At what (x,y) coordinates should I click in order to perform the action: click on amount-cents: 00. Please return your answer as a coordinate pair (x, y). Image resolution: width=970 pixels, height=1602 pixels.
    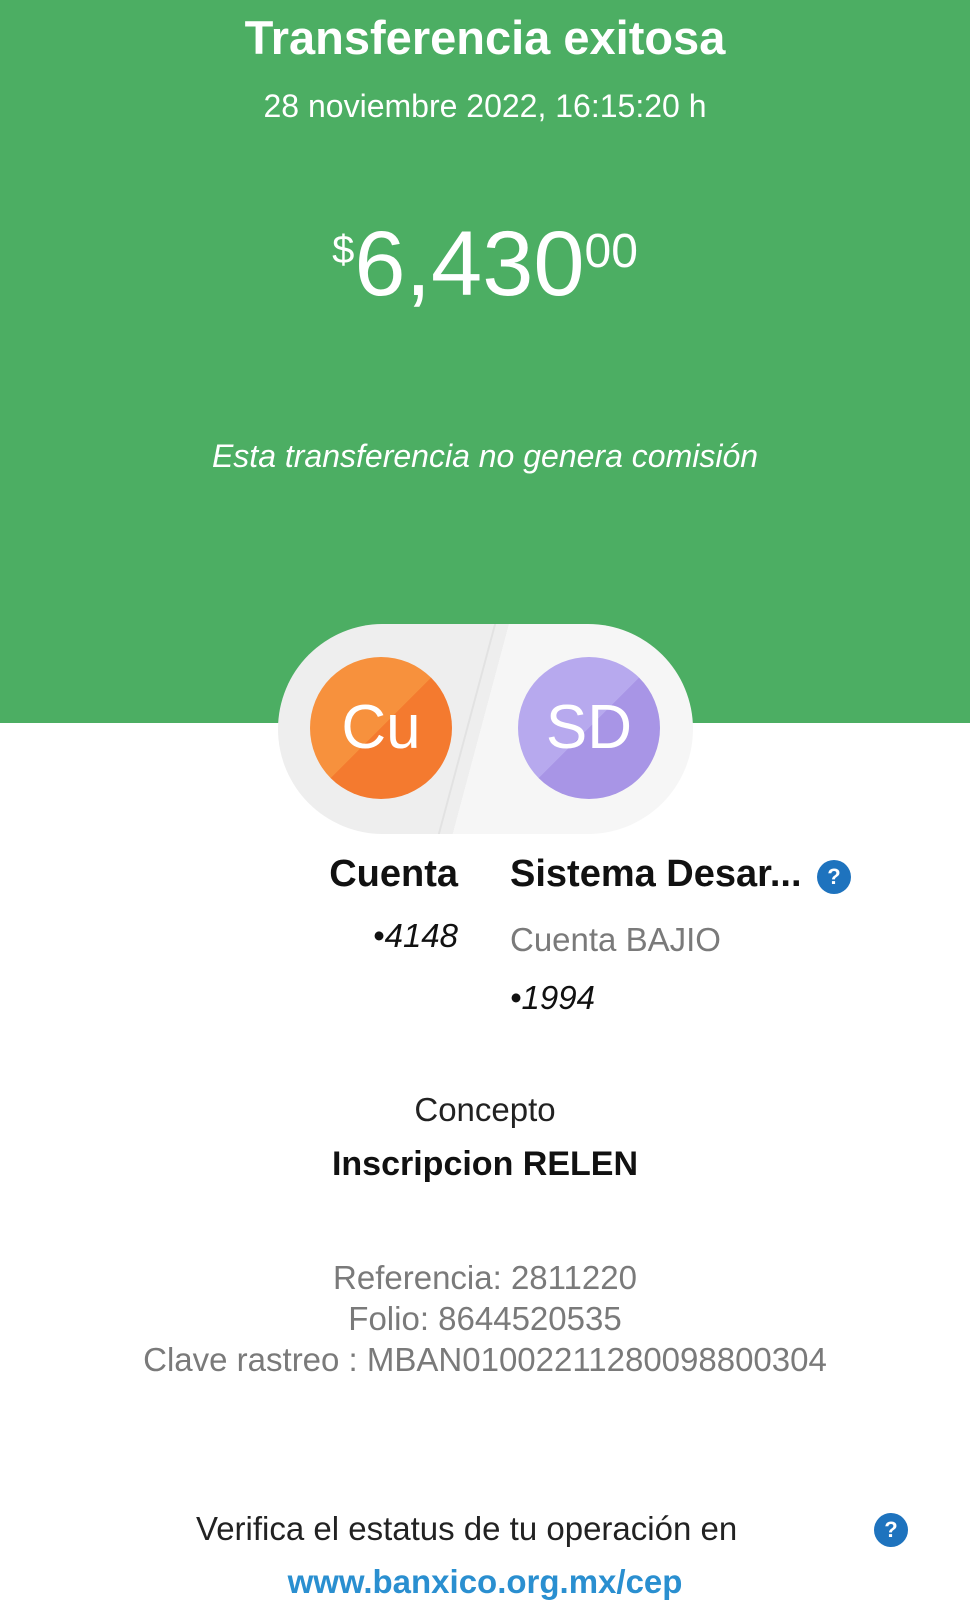
    Looking at the image, I should click on (611, 251).